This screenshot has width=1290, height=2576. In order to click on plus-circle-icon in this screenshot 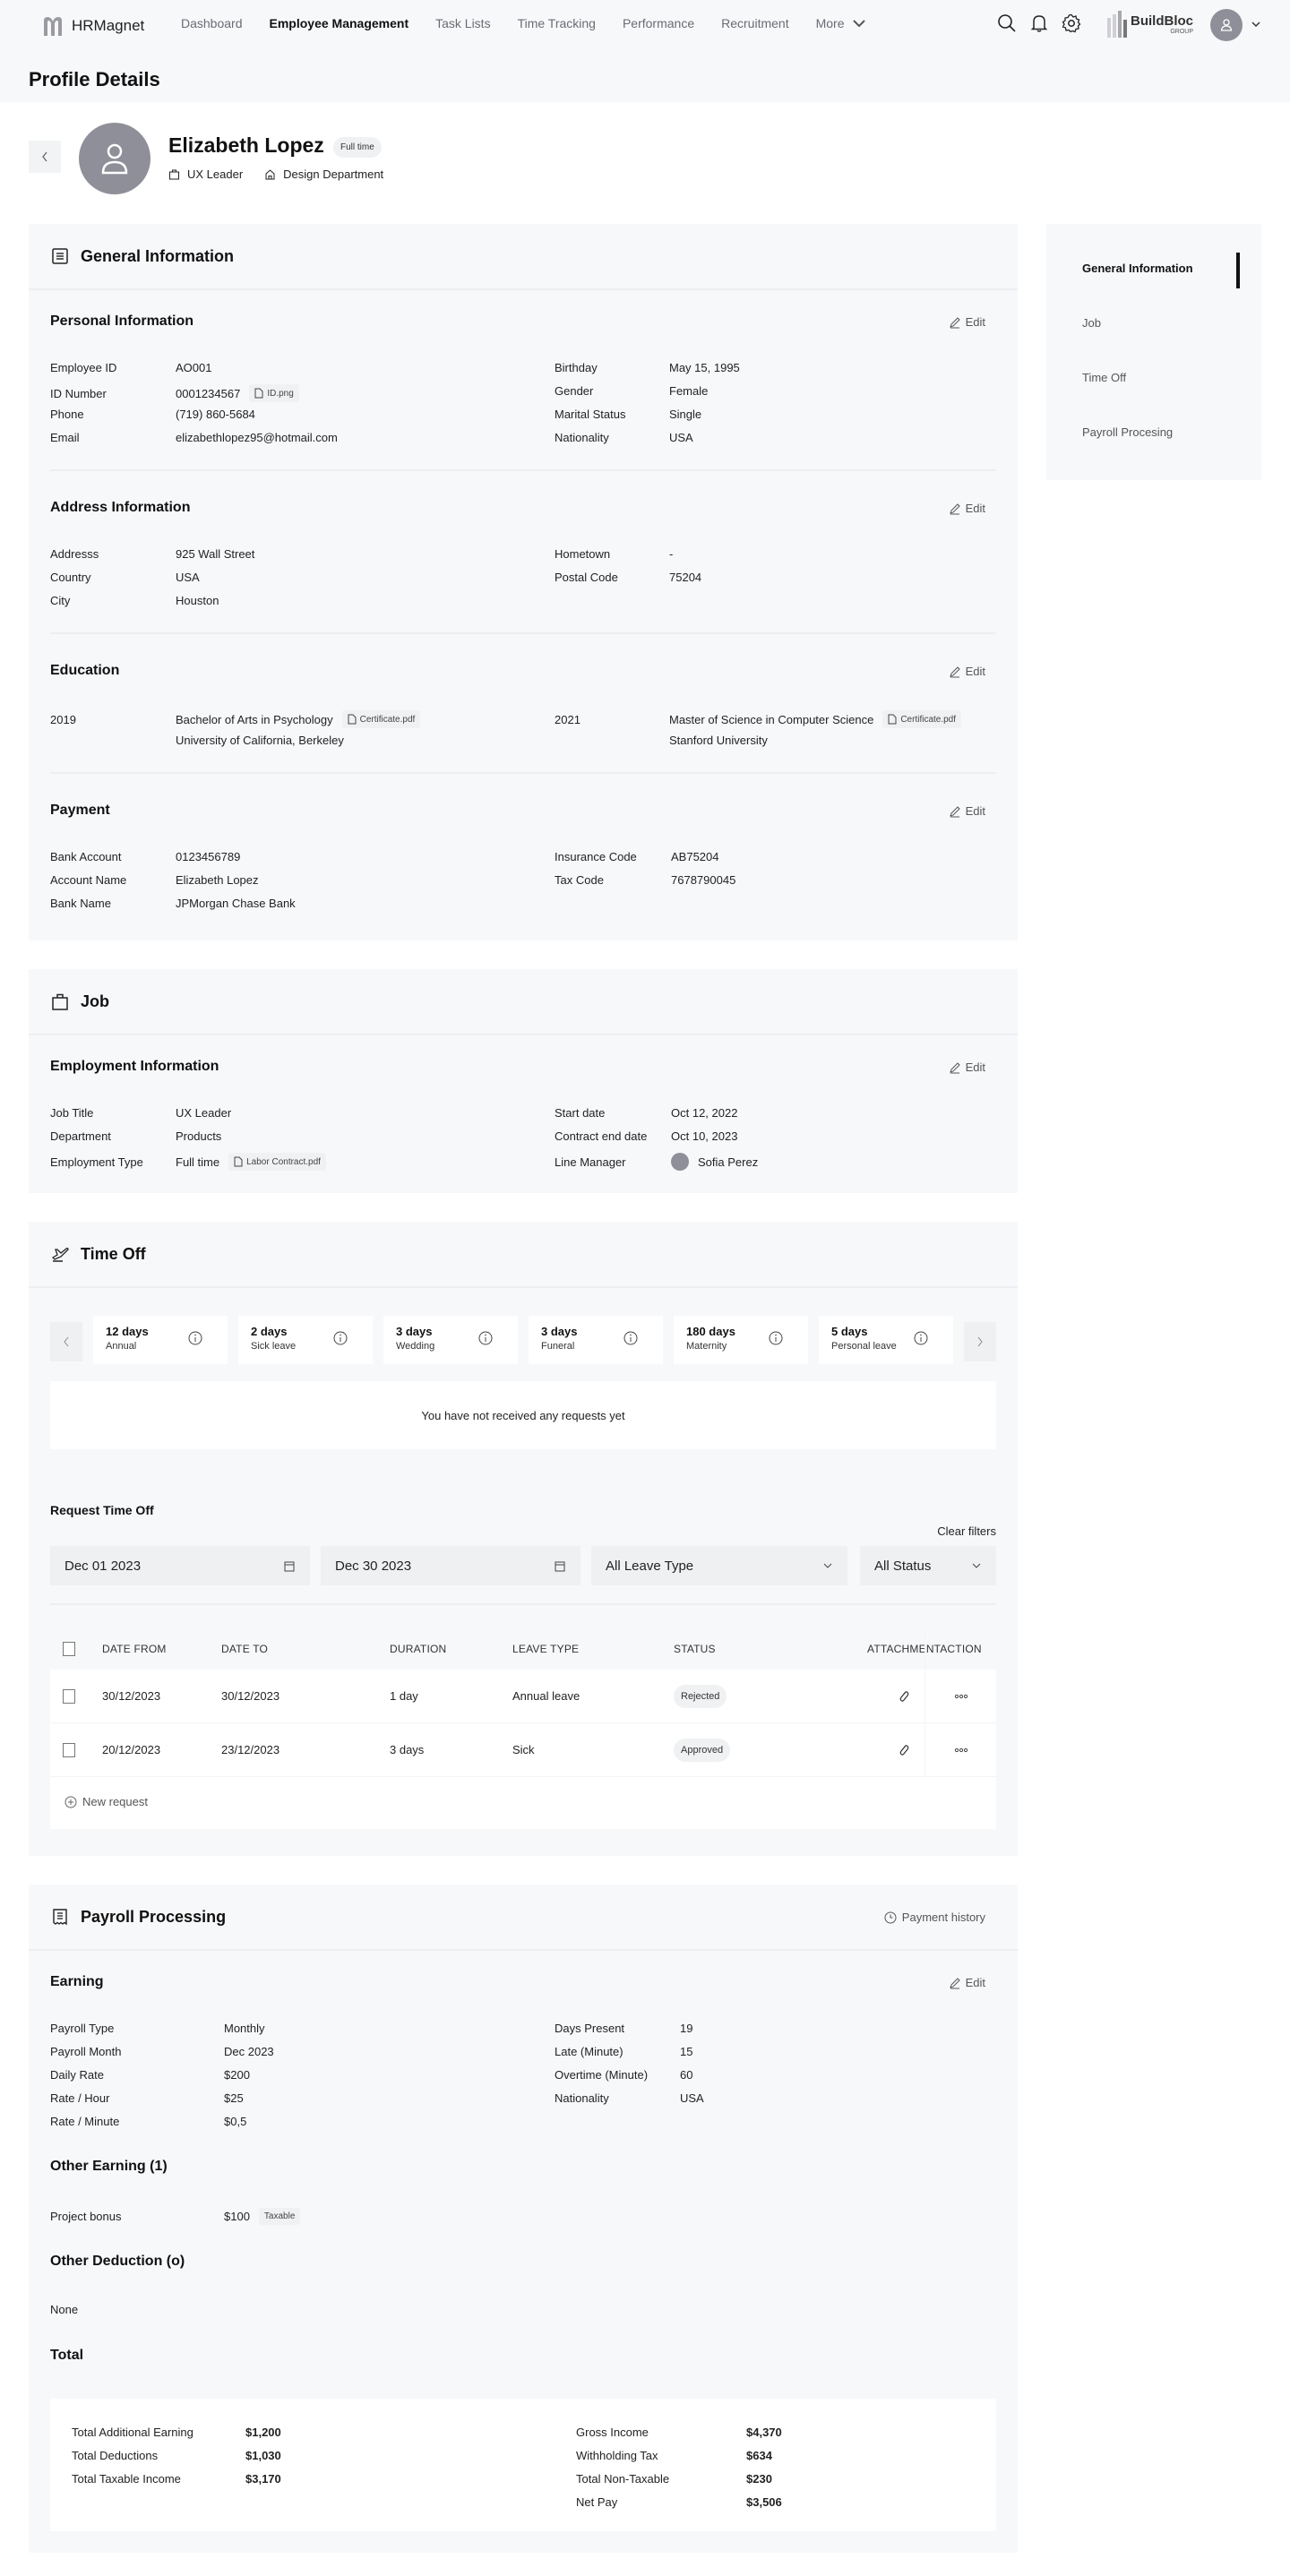, I will do `click(70, 1801)`.